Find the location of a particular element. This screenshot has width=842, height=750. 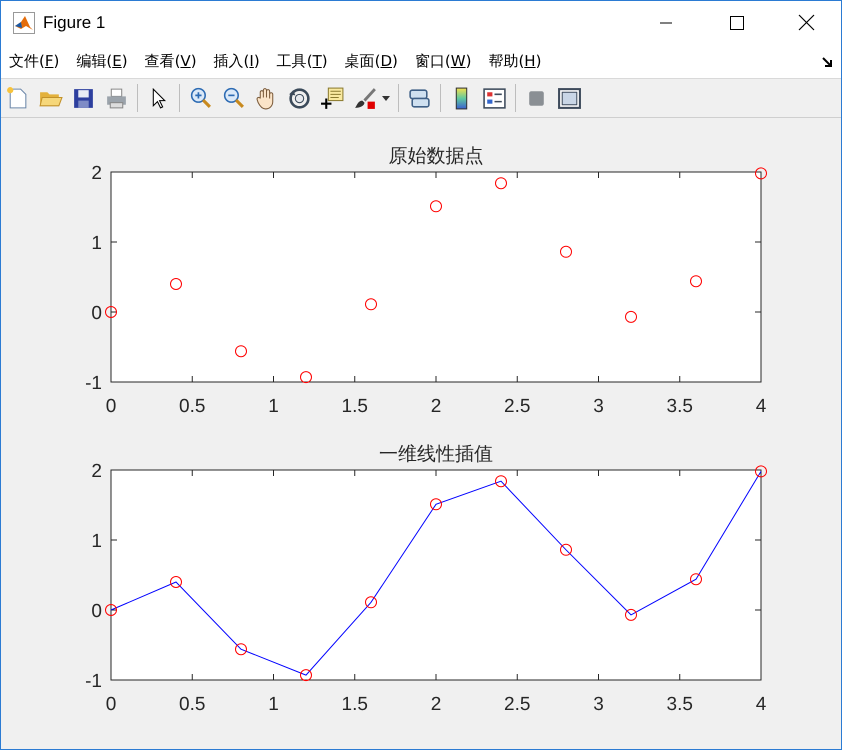

caret-icon is located at coordinates (386, 98).